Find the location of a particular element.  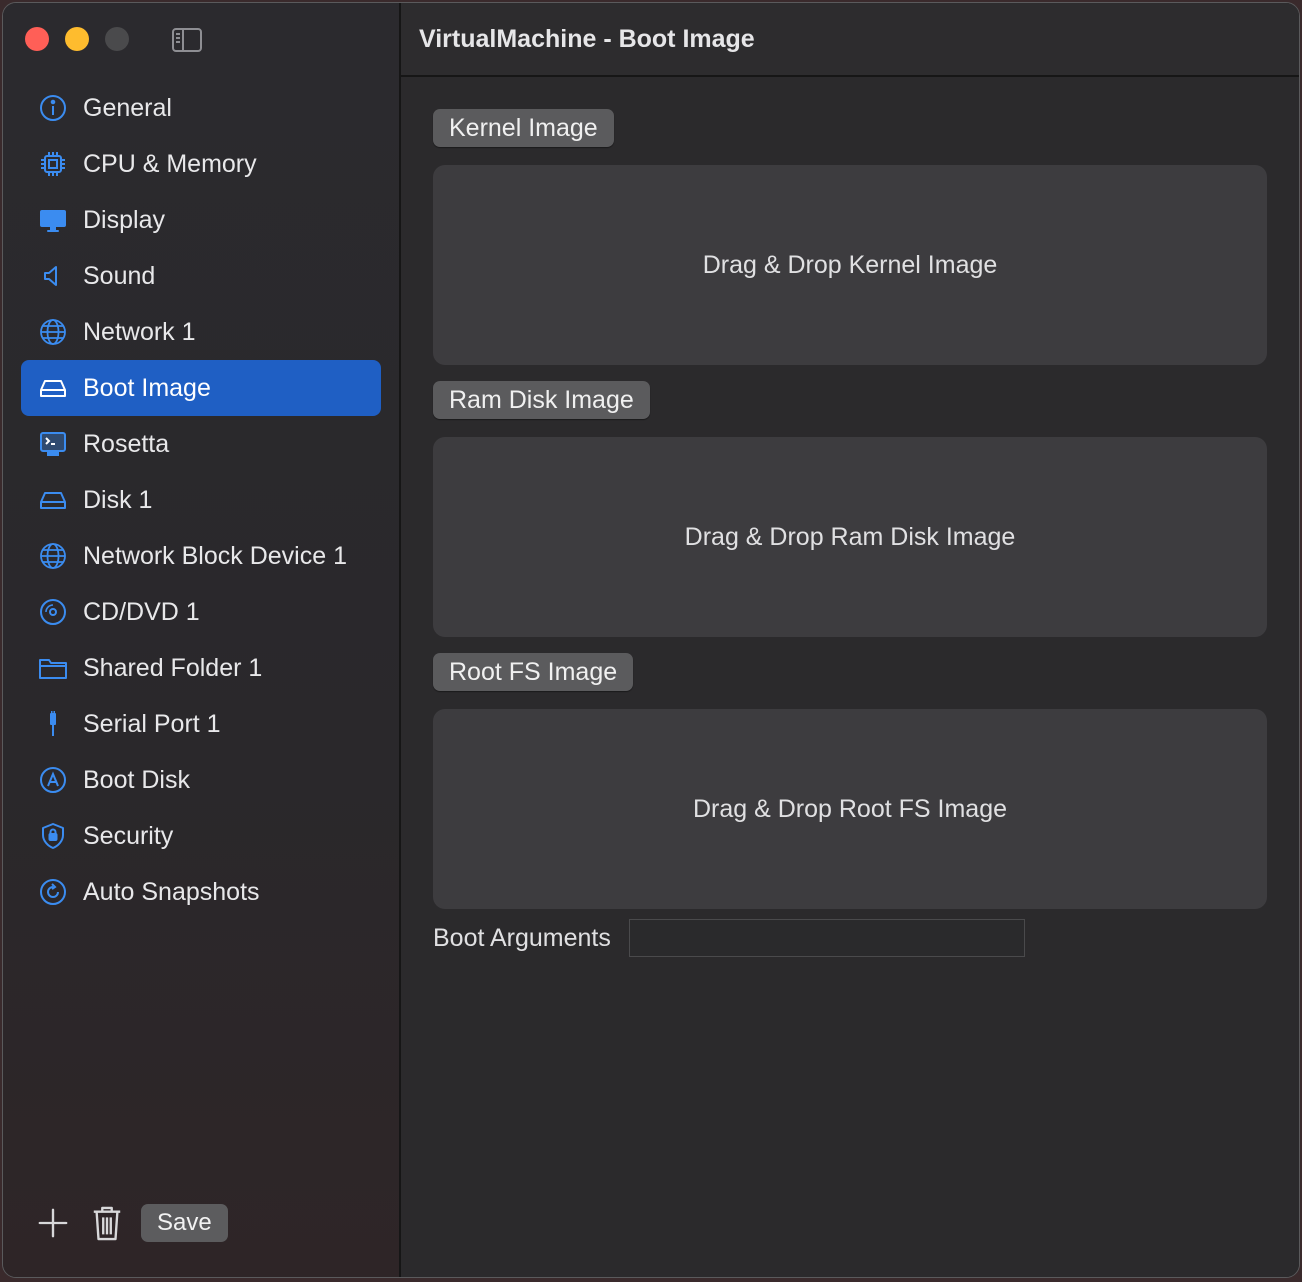

sidebar-item-label: CD/DVD 1 is located at coordinates (141, 611).